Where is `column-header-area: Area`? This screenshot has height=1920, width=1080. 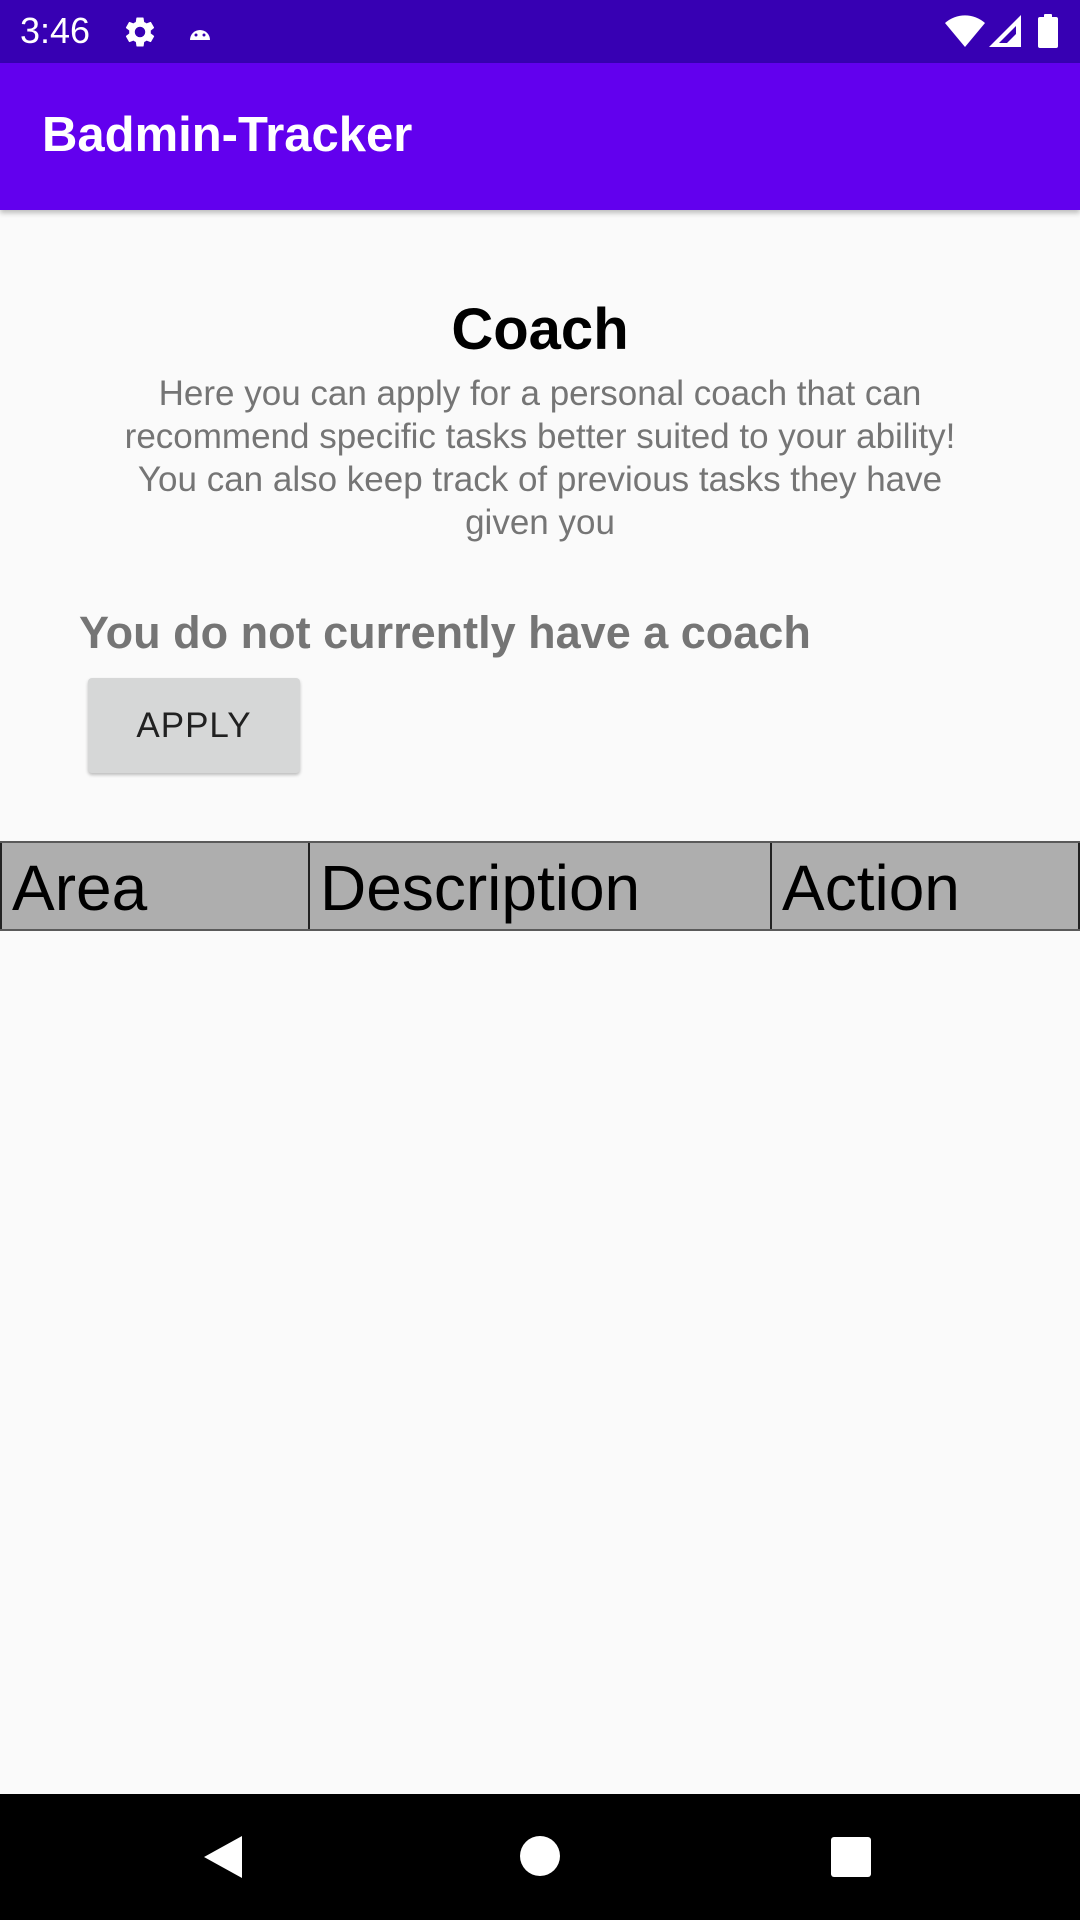
column-header-area: Area is located at coordinates (154, 886).